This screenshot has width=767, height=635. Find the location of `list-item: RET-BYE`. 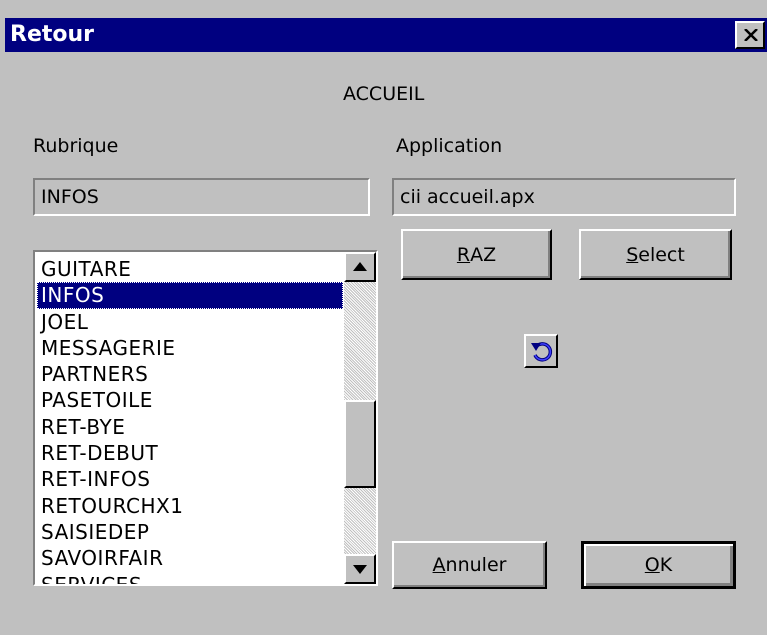

list-item: RET-BYE is located at coordinates (190, 427).